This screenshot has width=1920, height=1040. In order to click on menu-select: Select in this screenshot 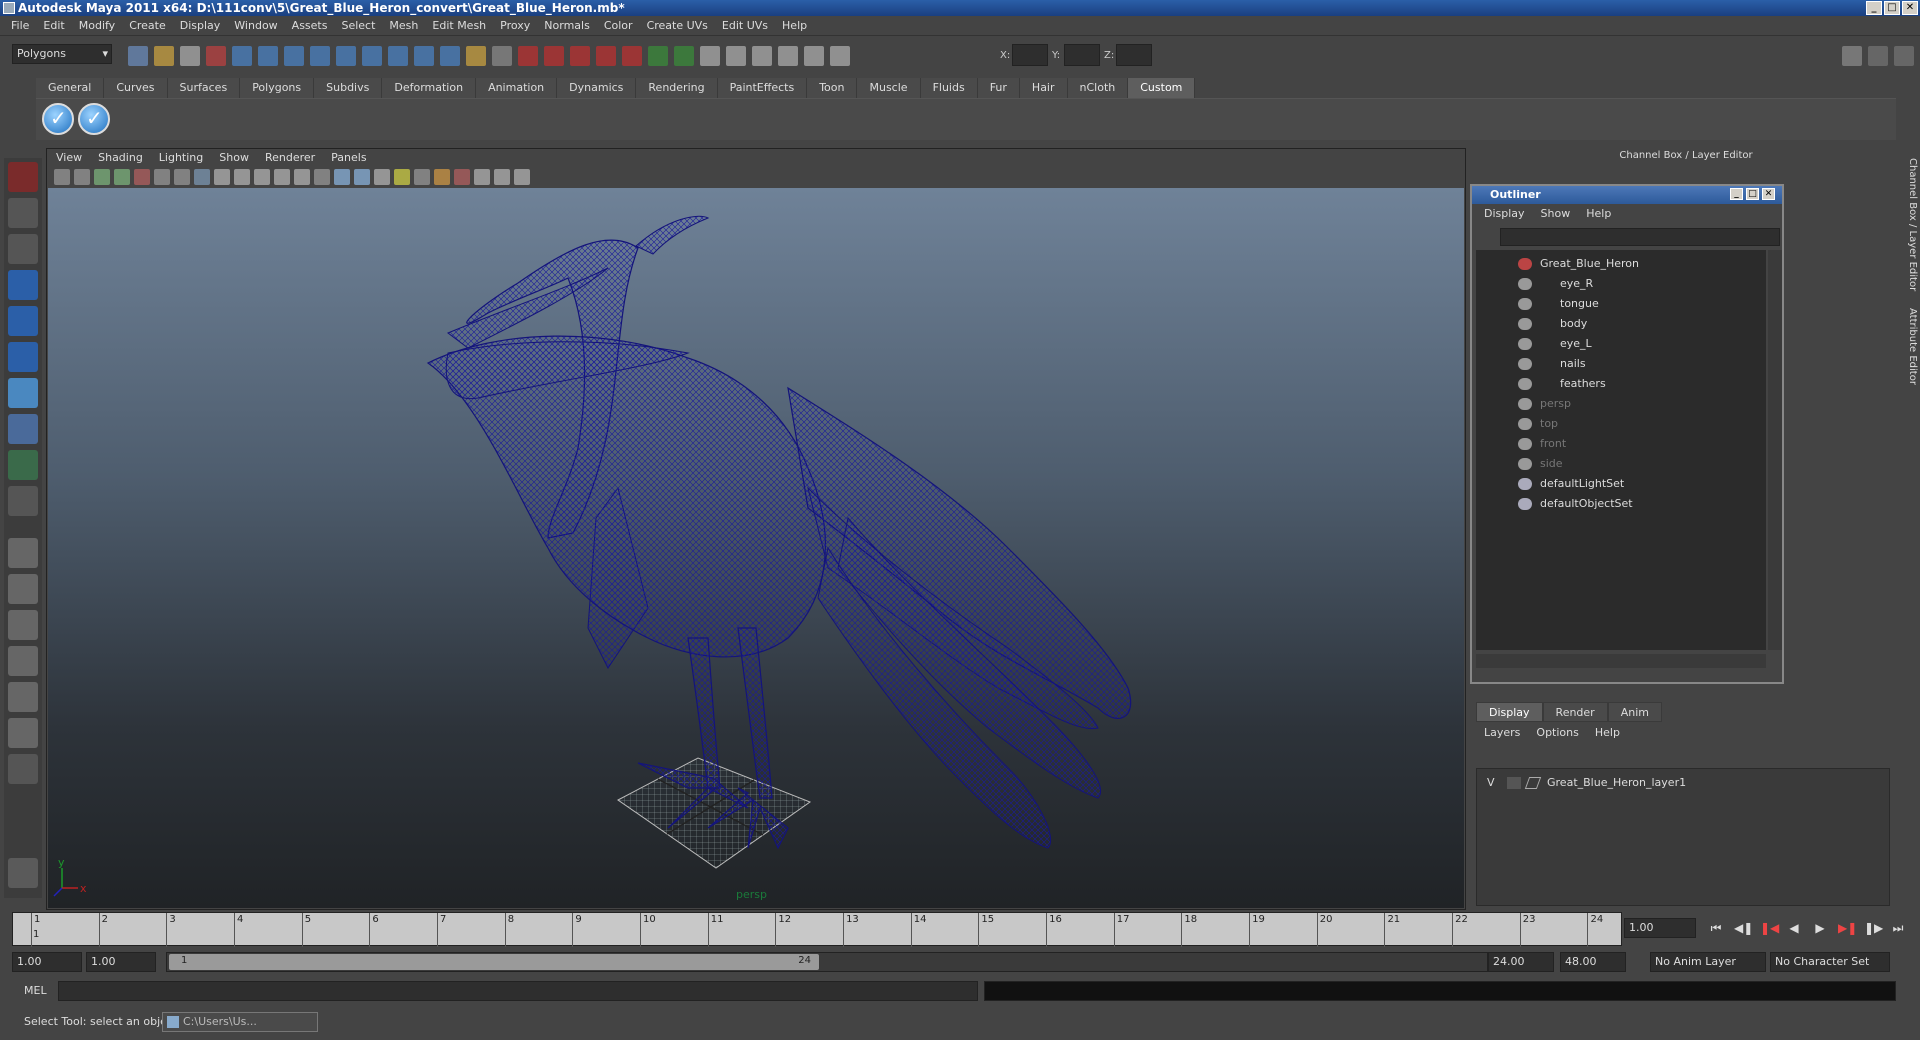, I will do `click(358, 25)`.